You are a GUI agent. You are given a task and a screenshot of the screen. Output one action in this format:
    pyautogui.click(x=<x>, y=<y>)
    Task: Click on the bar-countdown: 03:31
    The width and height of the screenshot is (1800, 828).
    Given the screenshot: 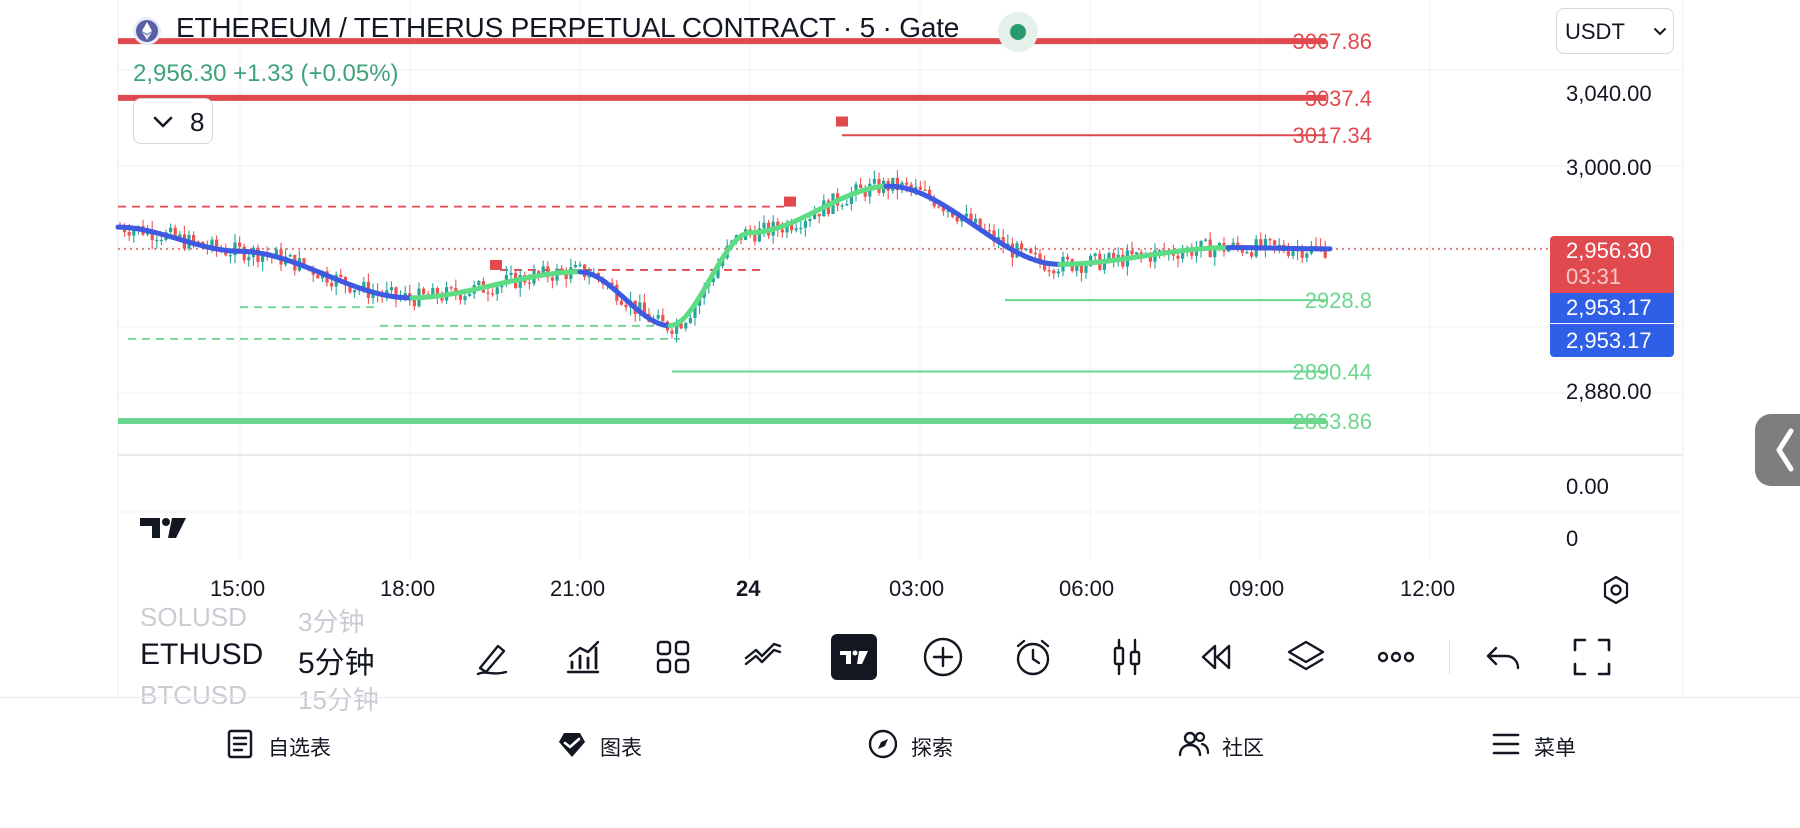 What is the action you would take?
    pyautogui.click(x=1594, y=276)
    